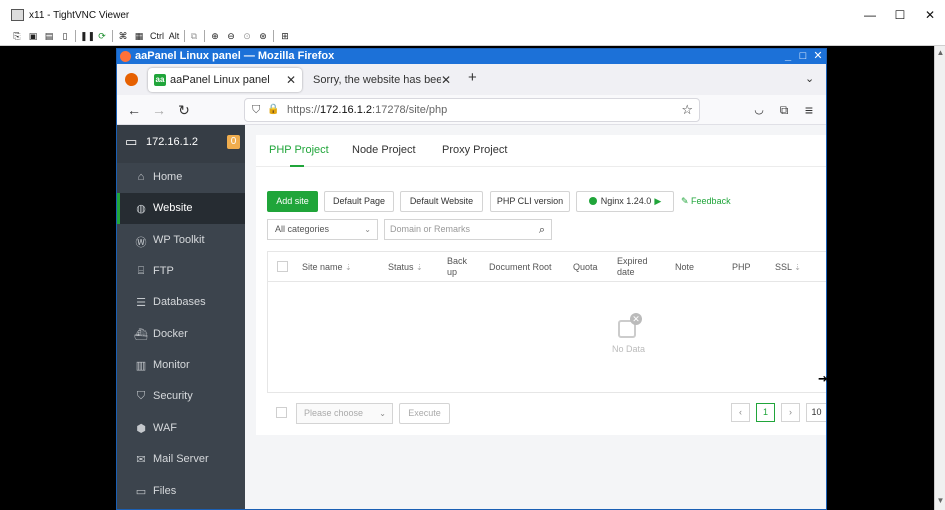  I want to click on sidebar-item-home: ⌂ Home, so click(181, 177).